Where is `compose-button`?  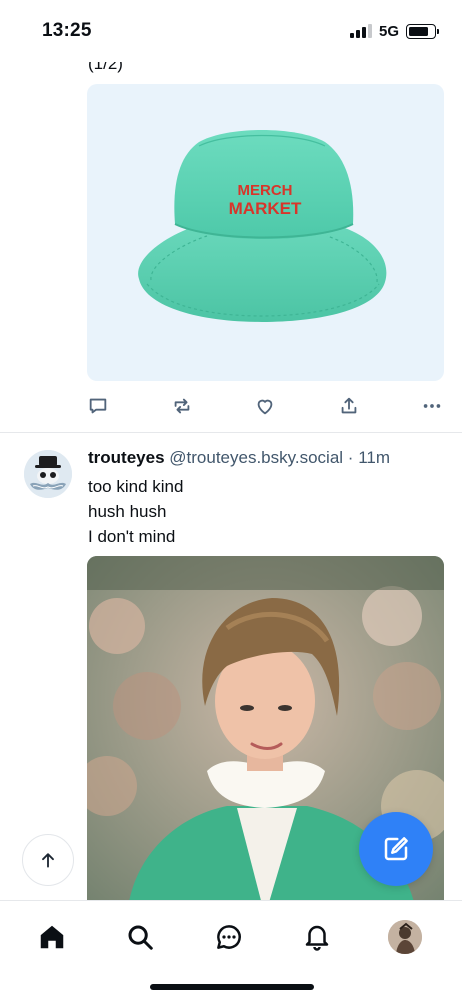 compose-button is located at coordinates (396, 849).